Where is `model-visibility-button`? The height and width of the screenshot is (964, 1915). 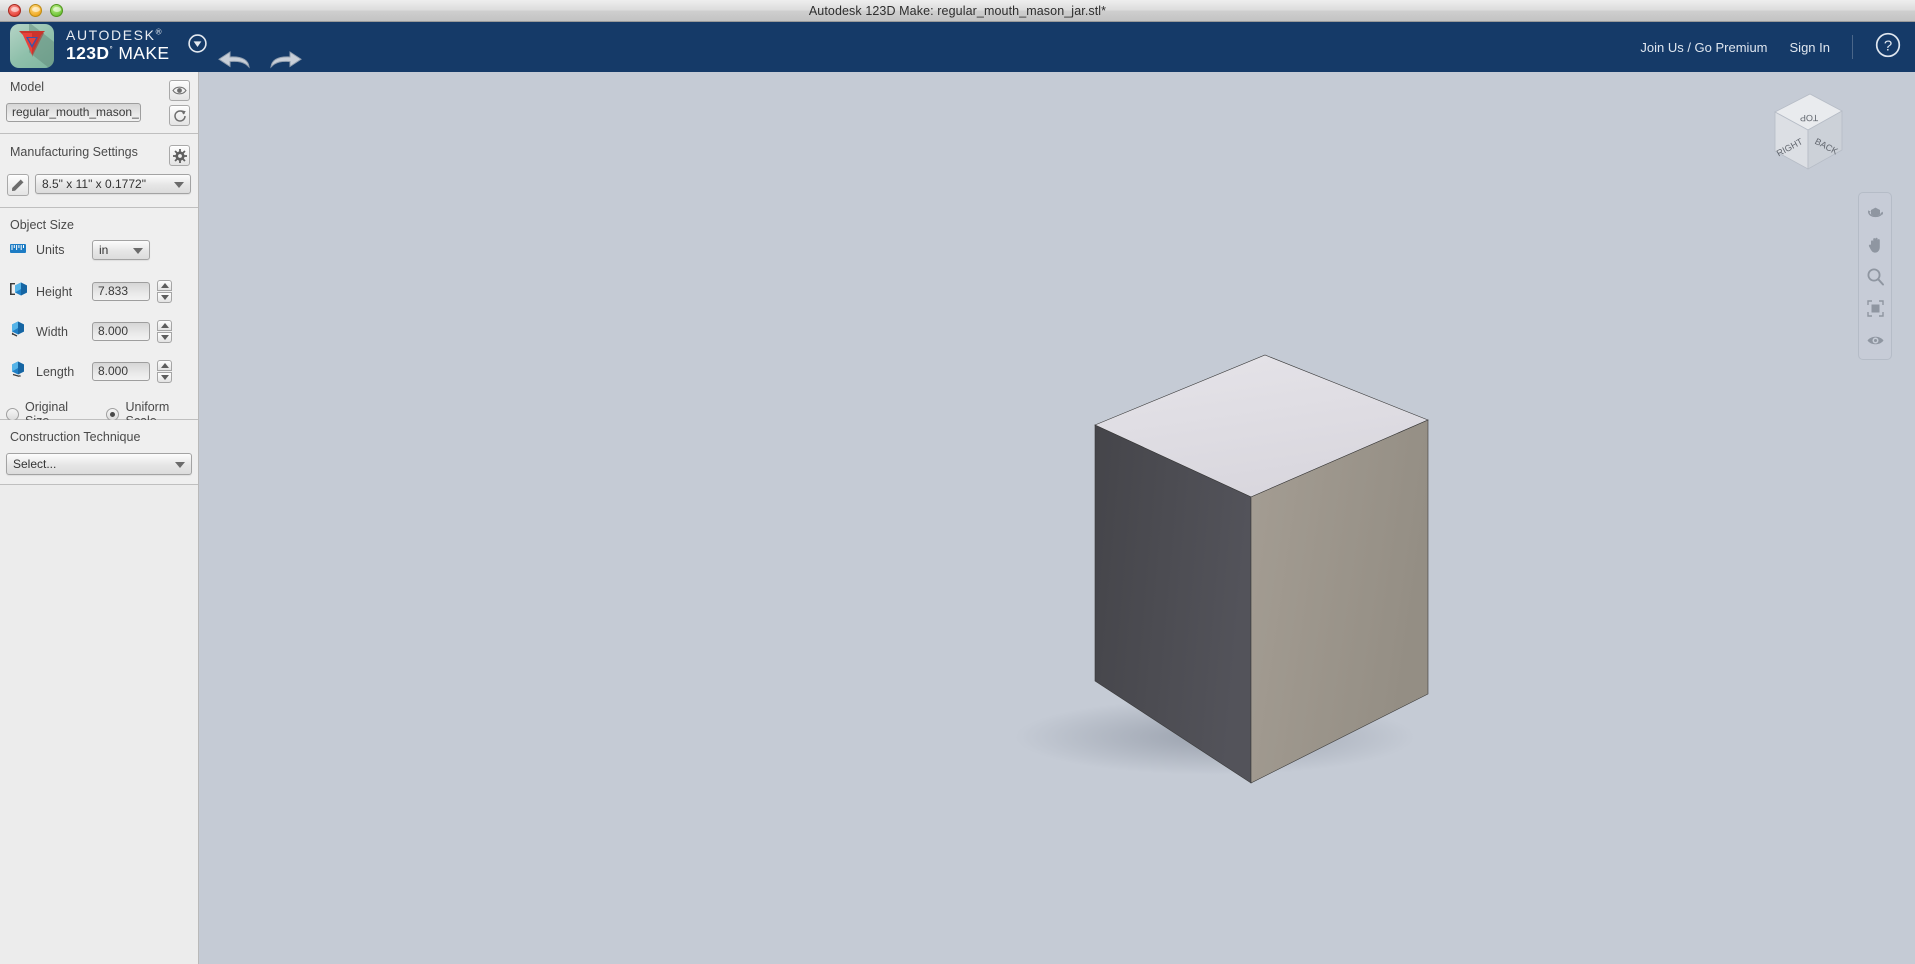 model-visibility-button is located at coordinates (179, 90).